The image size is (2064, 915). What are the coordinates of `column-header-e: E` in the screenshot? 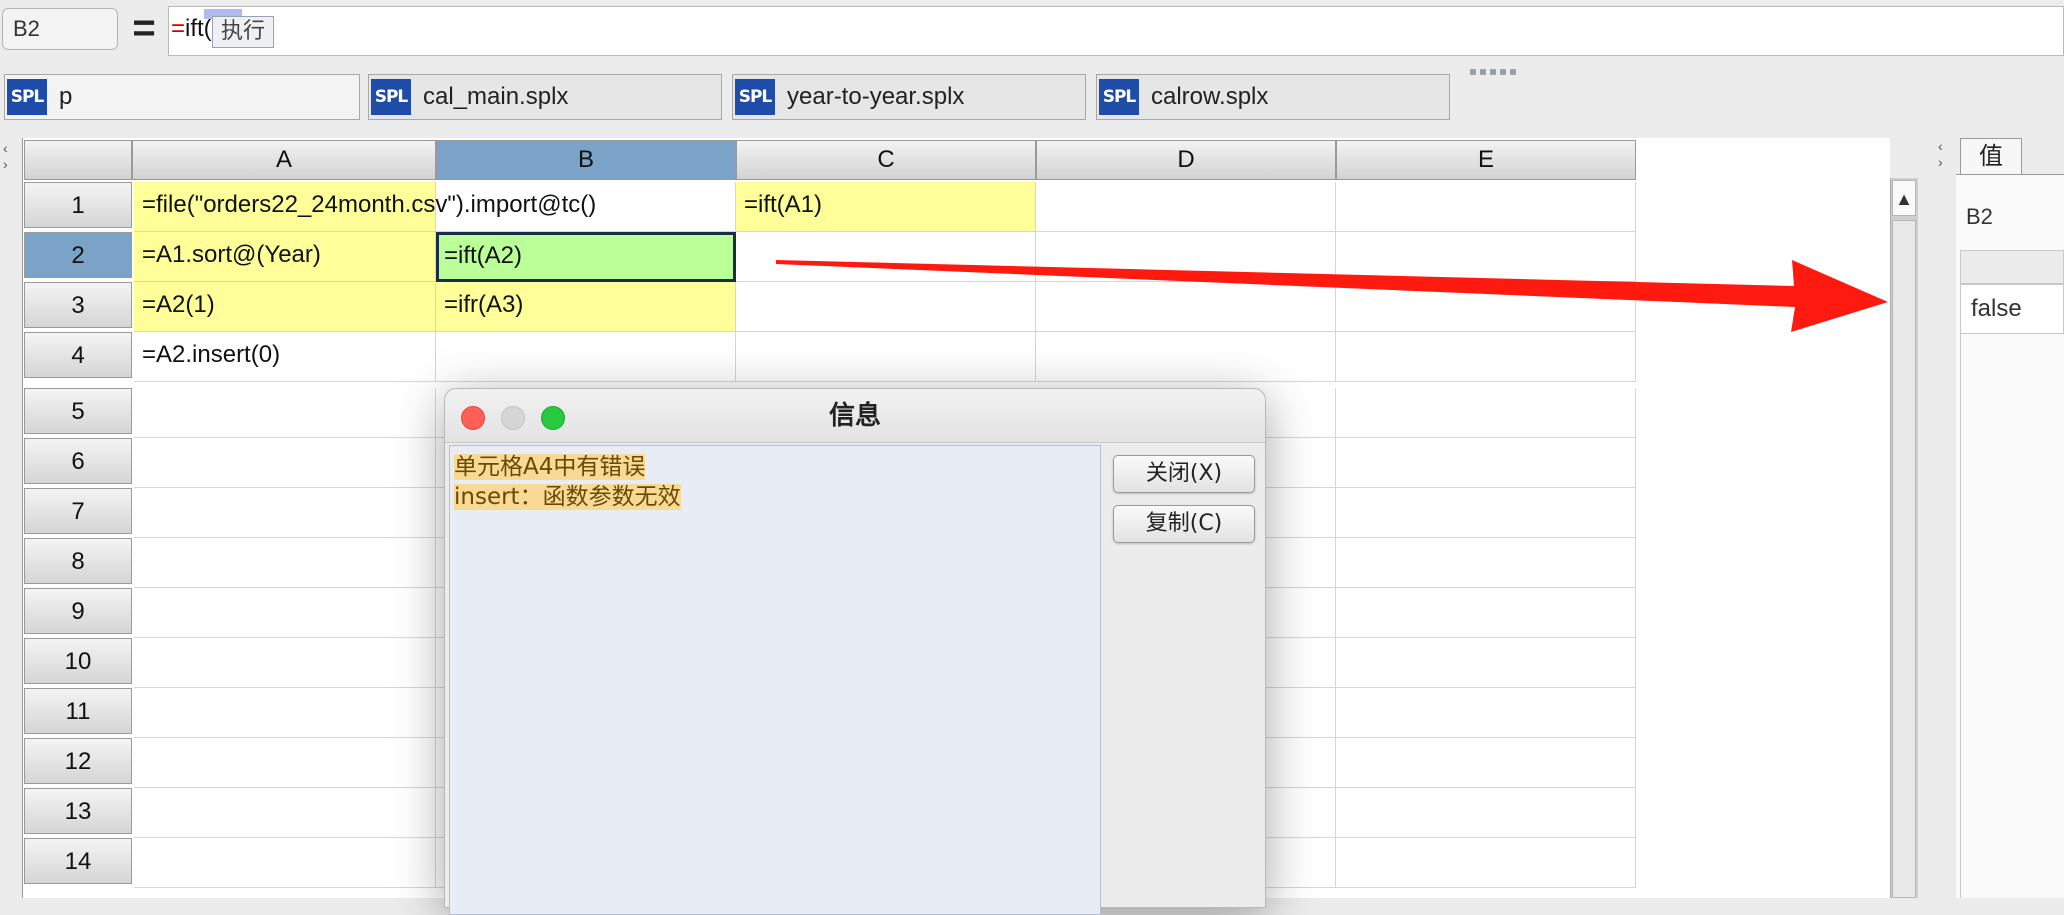 It's located at (1486, 160).